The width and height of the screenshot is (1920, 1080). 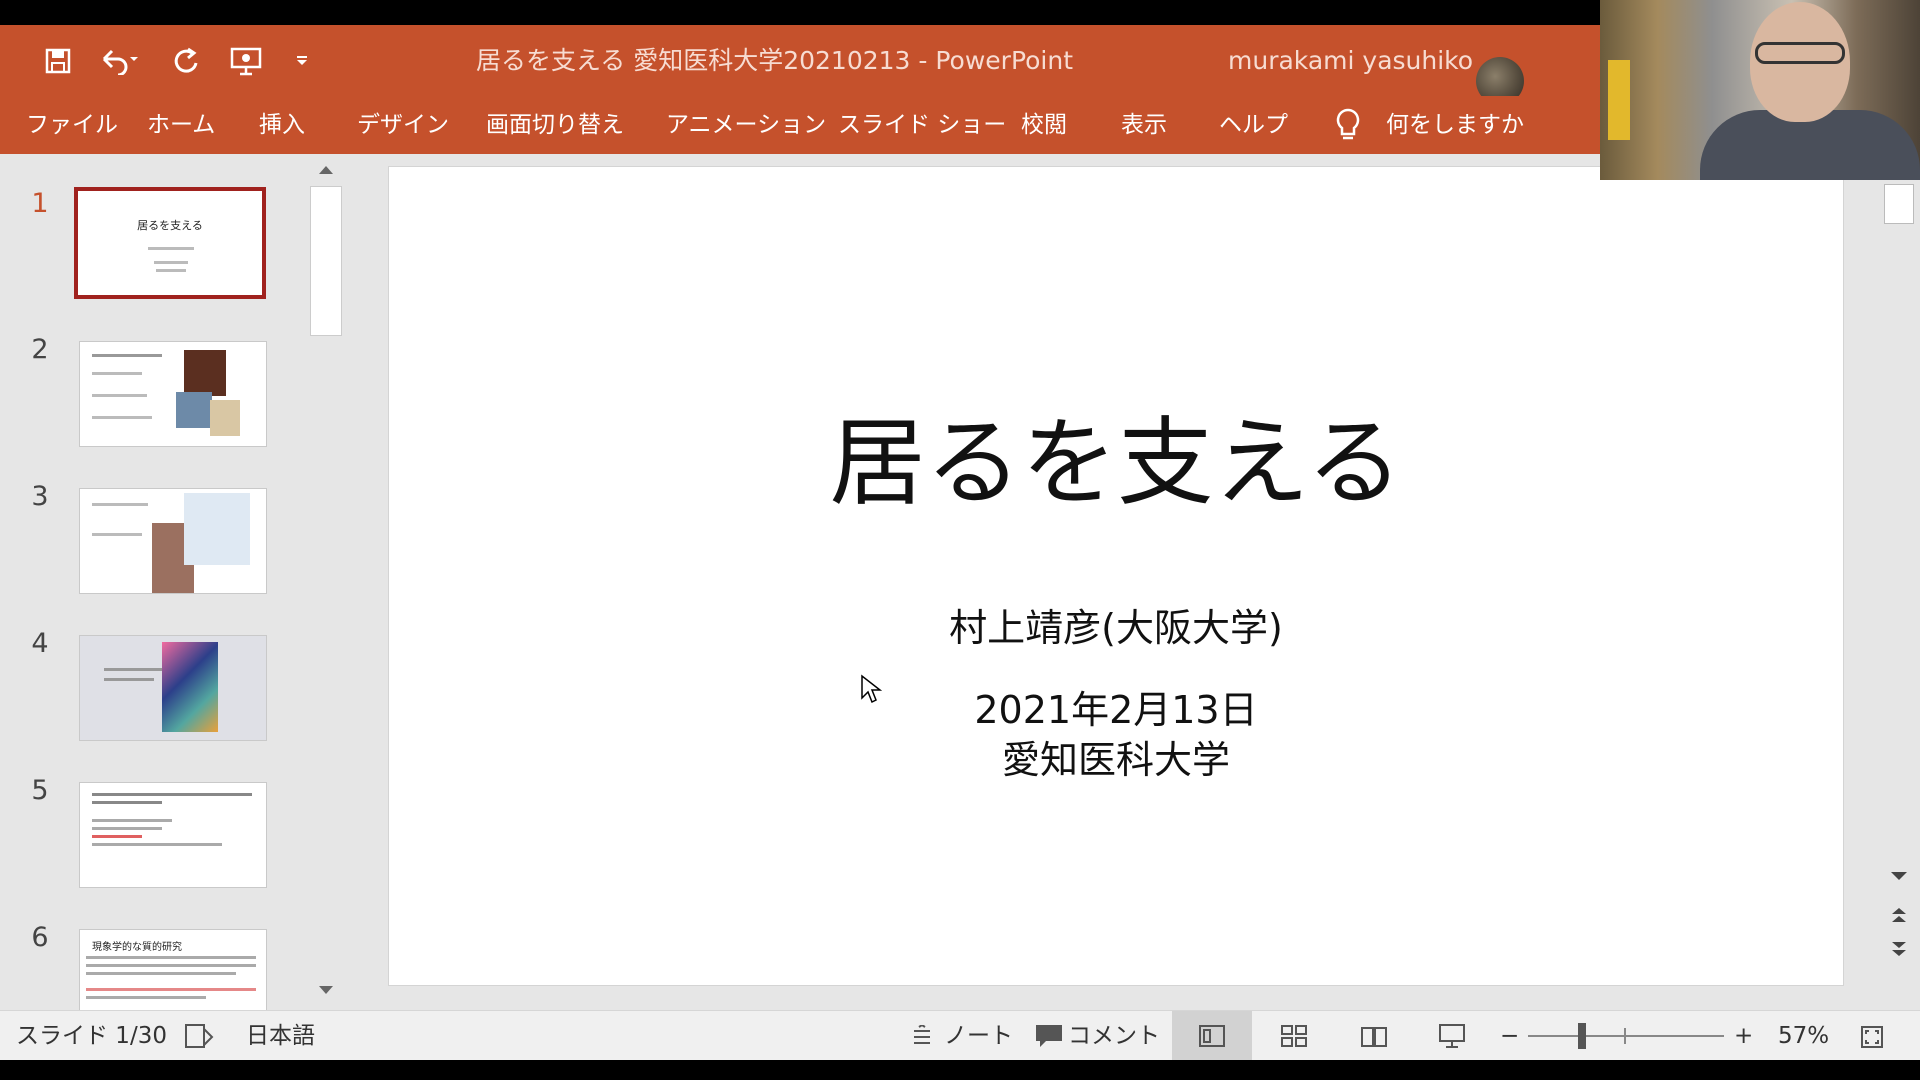 I want to click on customize-icon, so click(x=302, y=61).